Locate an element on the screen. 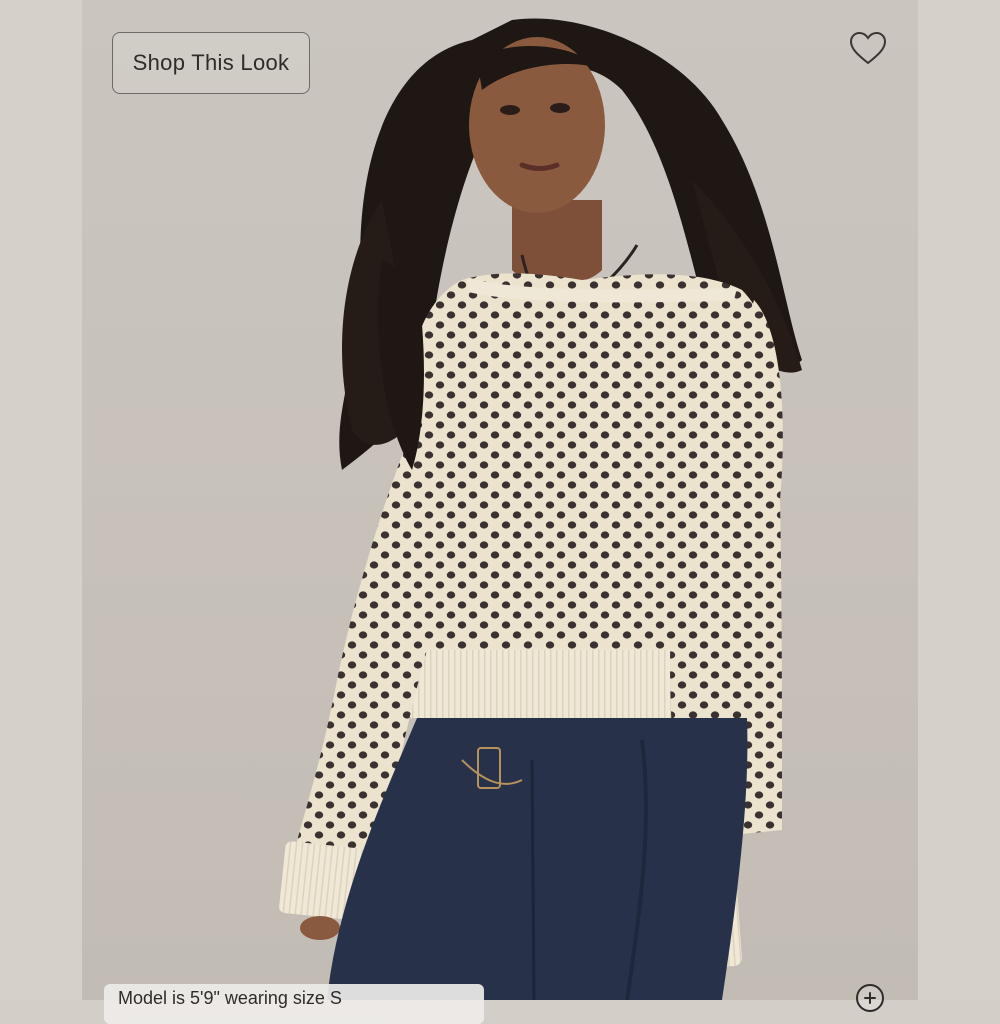  caption-text: Model is 5'9" wearing size S is located at coordinates (230, 998).